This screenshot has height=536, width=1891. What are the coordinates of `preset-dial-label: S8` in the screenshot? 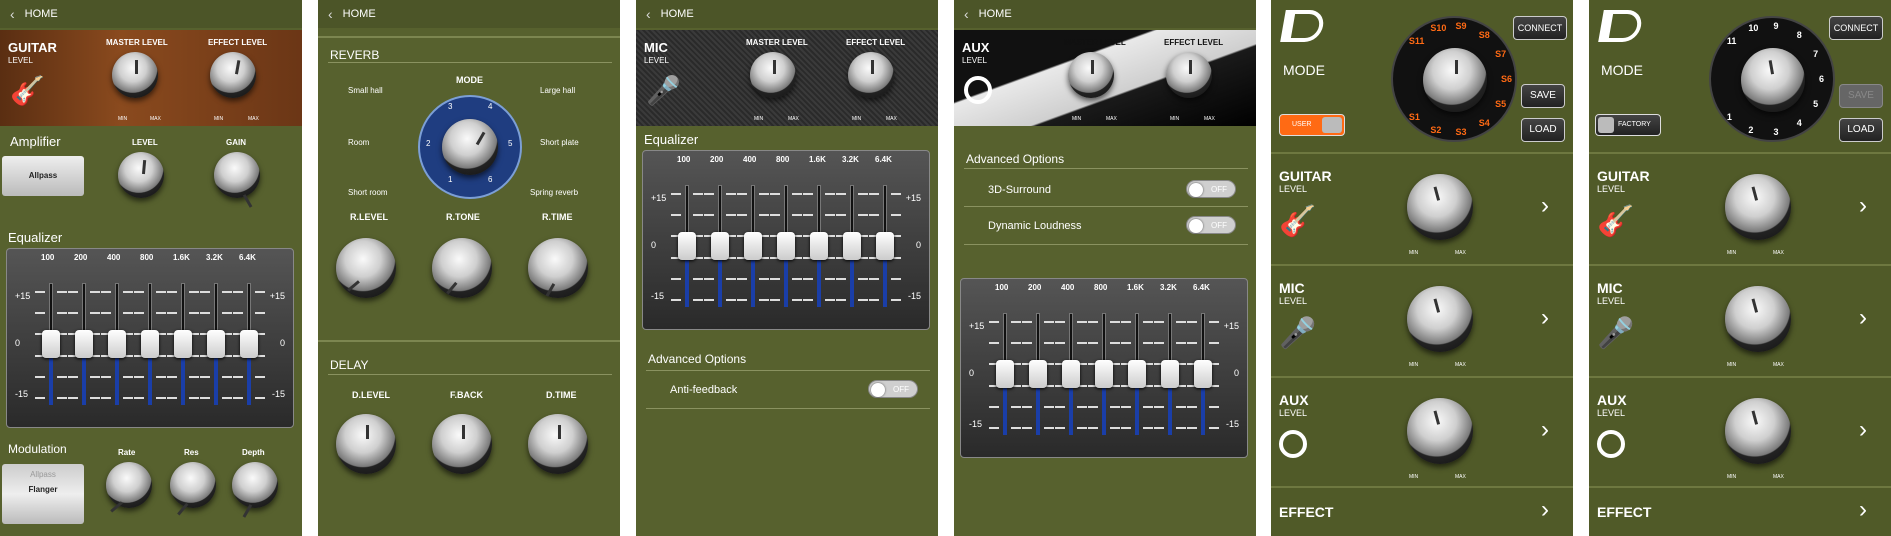 It's located at (1484, 35).